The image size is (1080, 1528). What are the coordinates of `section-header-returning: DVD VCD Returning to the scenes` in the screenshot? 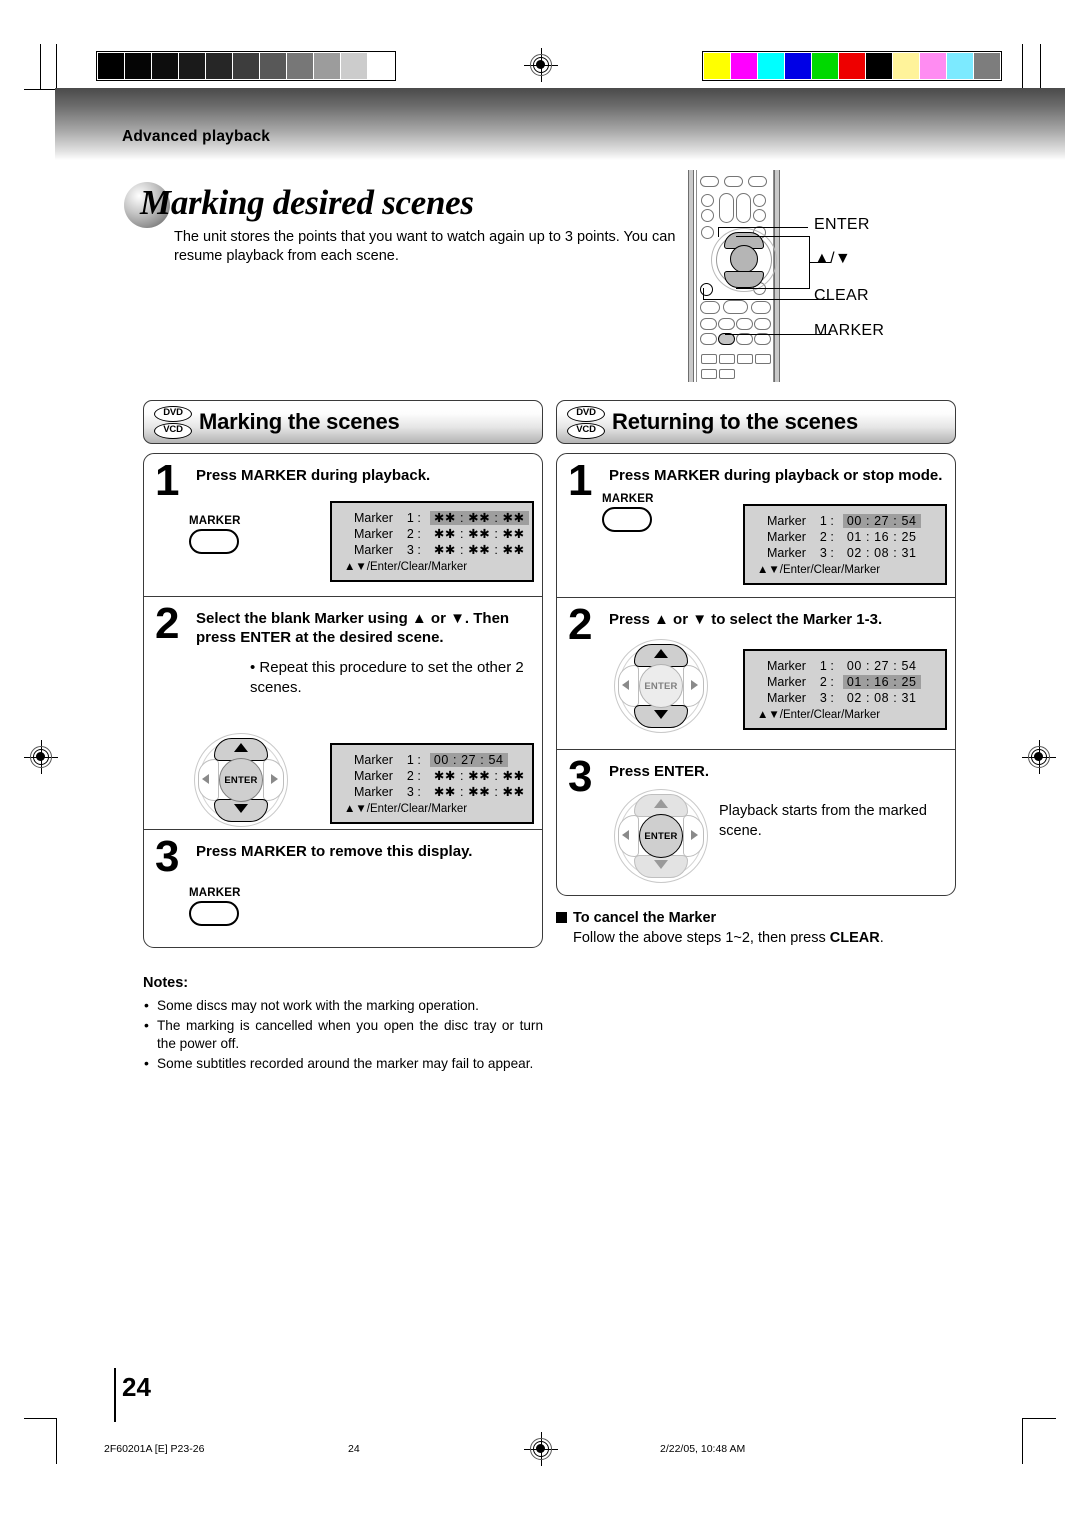 It's located at (756, 422).